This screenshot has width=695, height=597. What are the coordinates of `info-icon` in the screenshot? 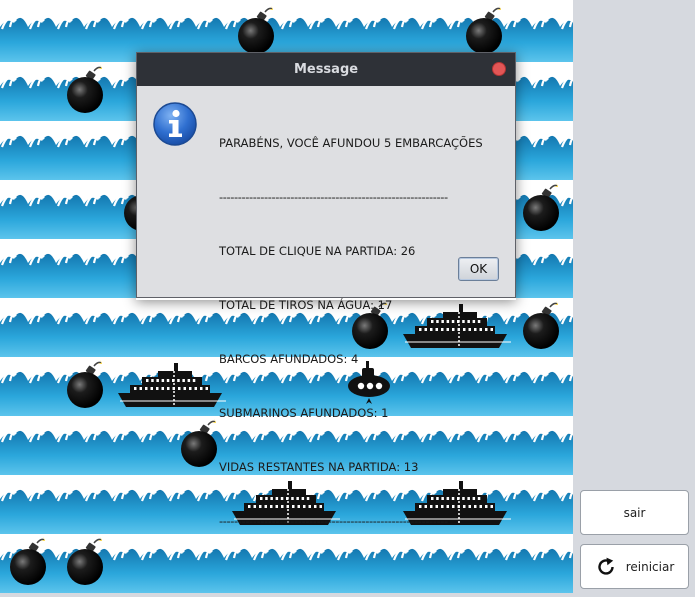 It's located at (175, 126).